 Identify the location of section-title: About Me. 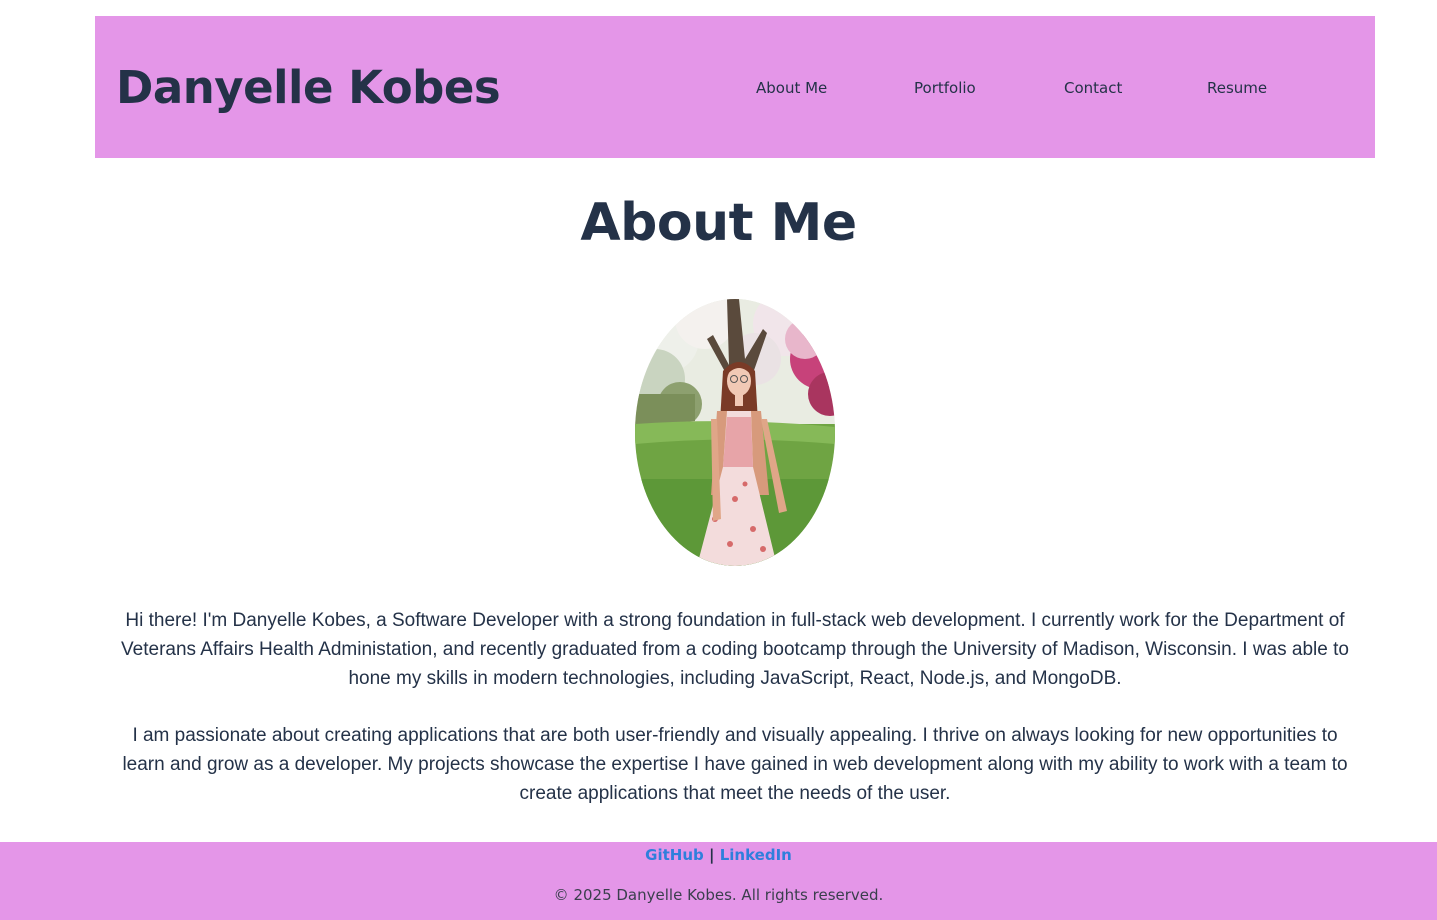
(718, 223).